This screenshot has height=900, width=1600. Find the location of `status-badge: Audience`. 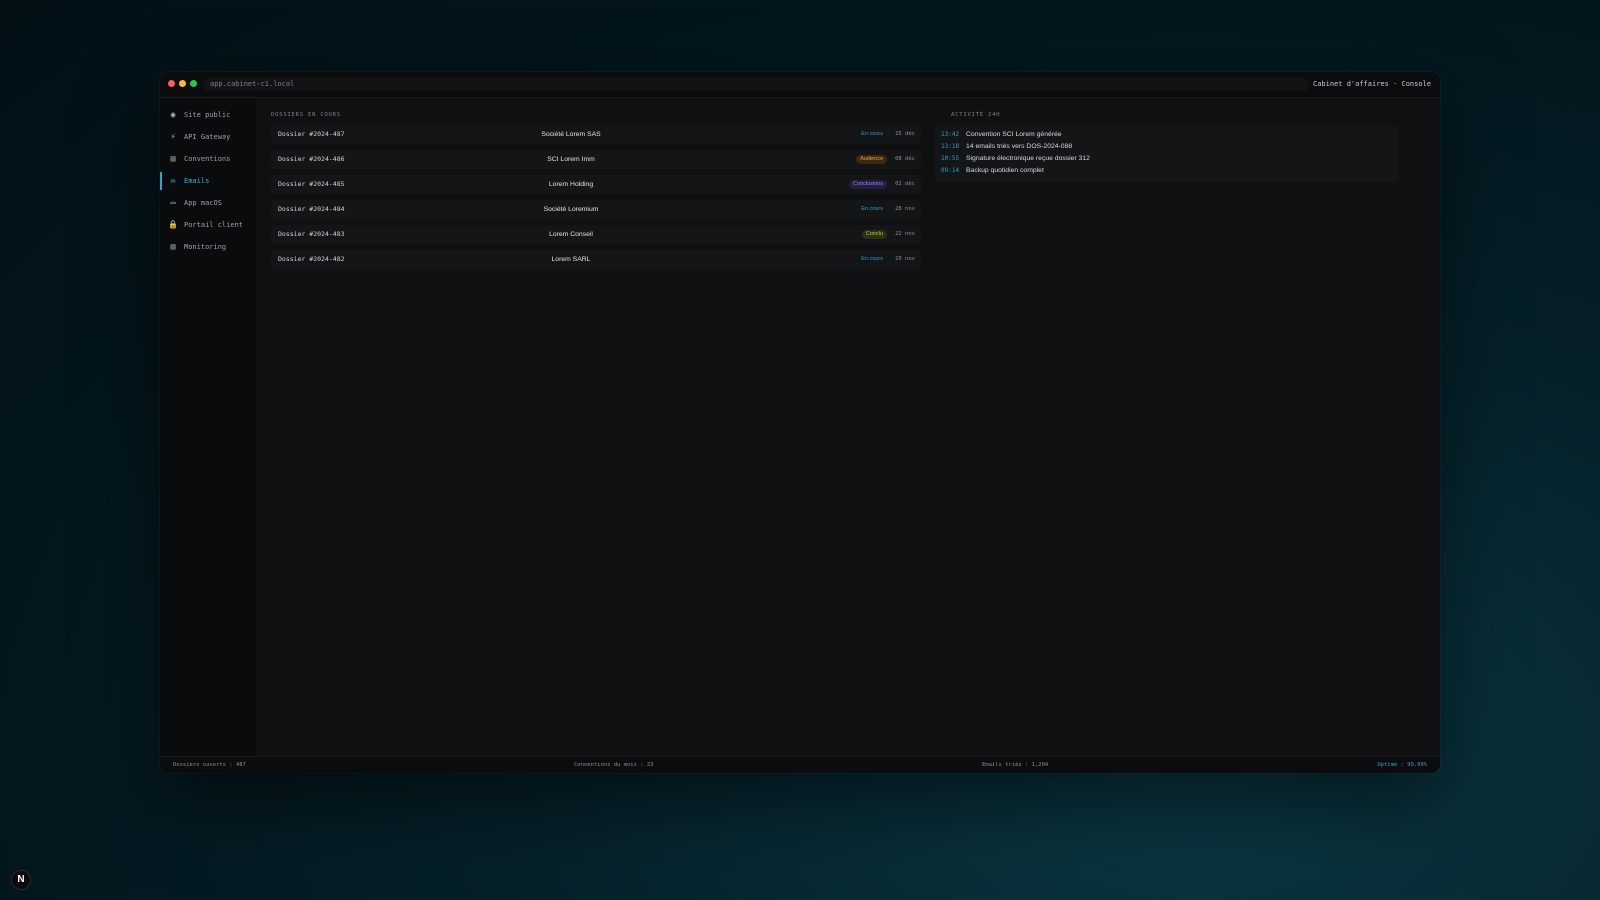

status-badge: Audience is located at coordinates (871, 159).